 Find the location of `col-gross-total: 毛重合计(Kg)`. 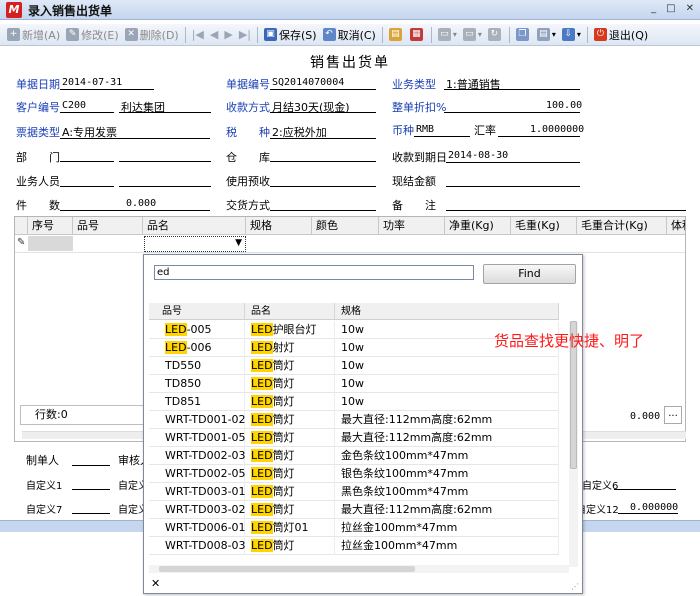

col-gross-total: 毛重合计(Kg) is located at coordinates (622, 226).